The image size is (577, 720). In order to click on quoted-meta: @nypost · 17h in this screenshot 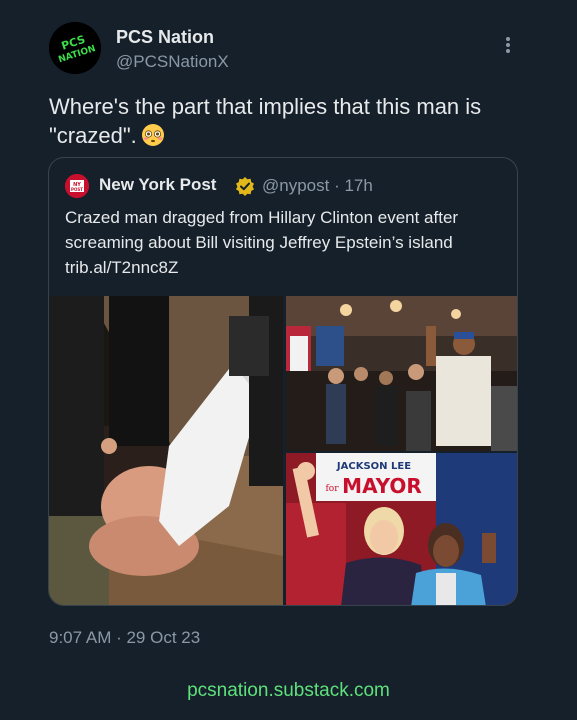, I will do `click(317, 186)`.